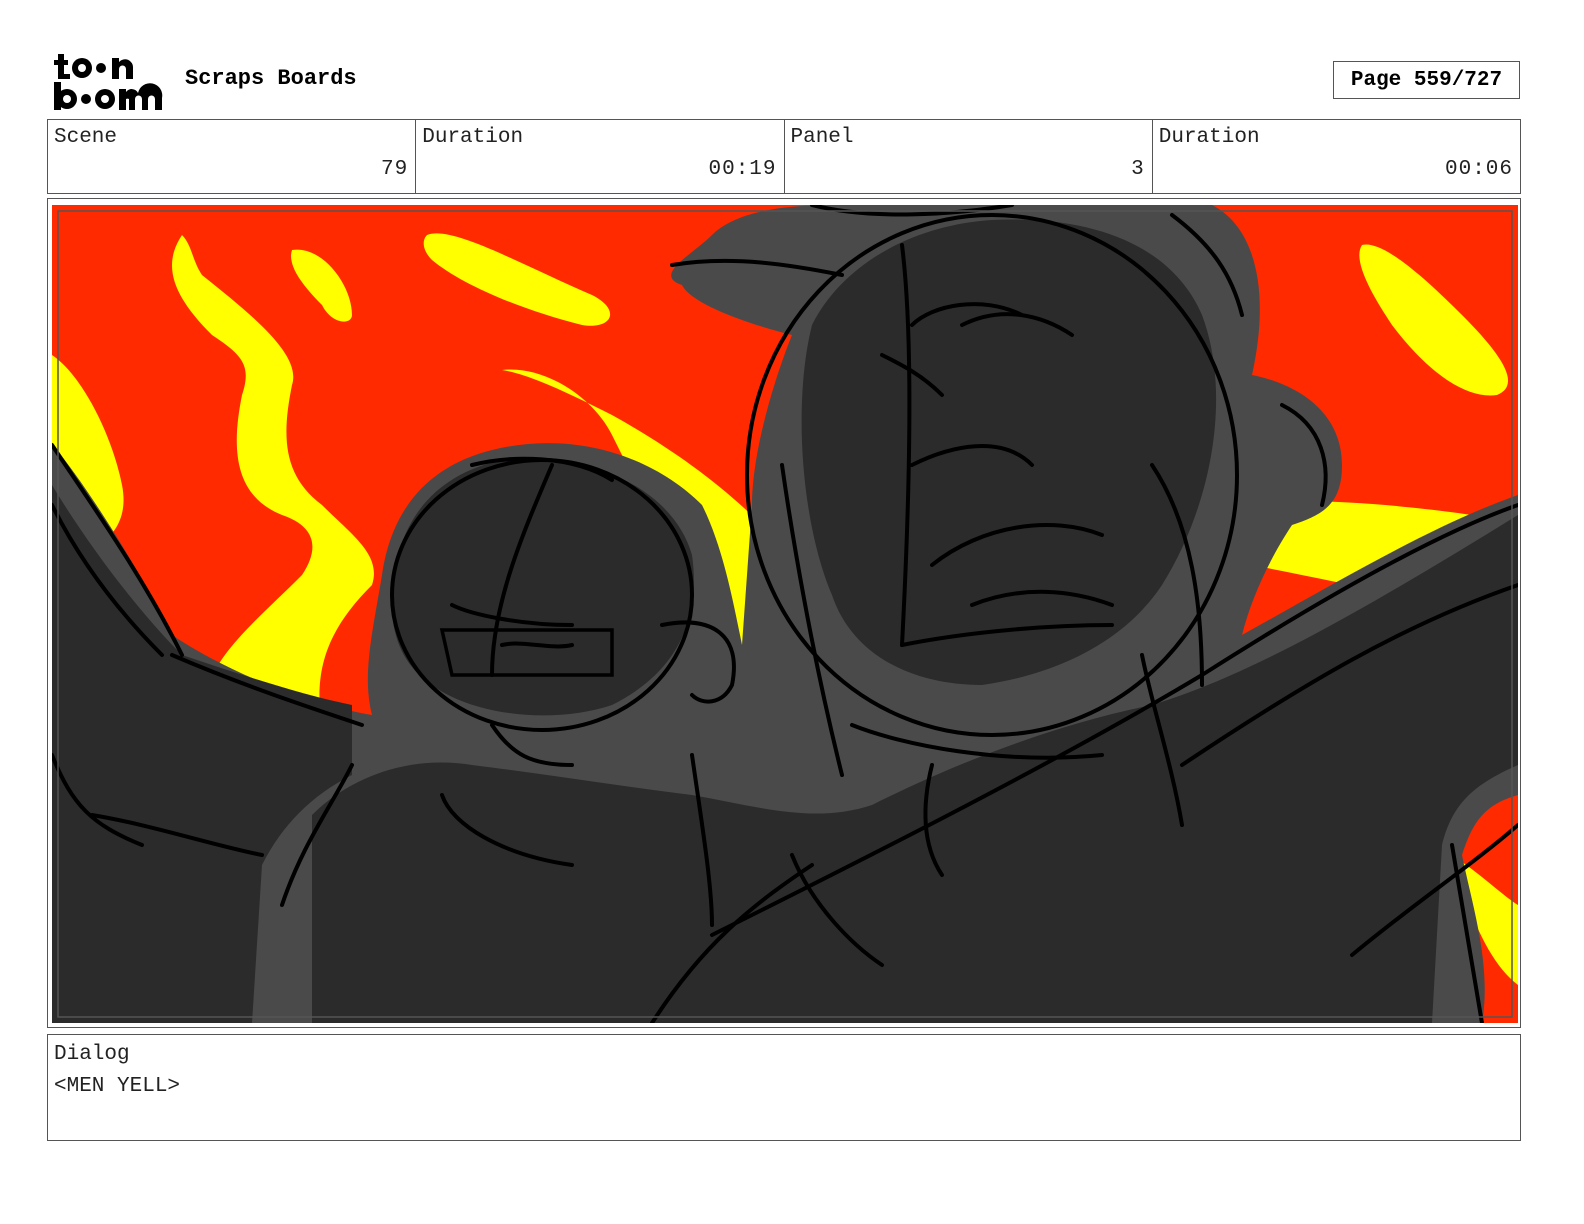  Describe the element at coordinates (1209, 137) in the screenshot. I see `panel-duration-label: Duration` at that location.